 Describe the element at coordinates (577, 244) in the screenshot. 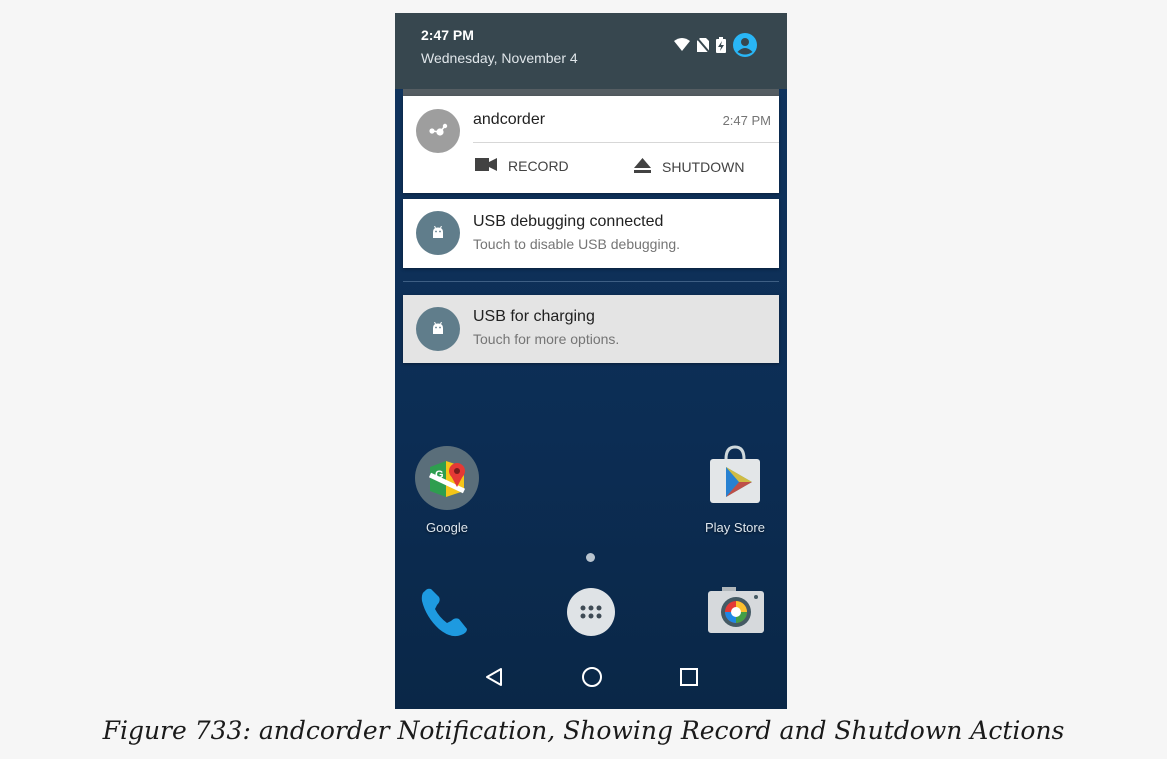

I see `notification-text: Touch to disable USB debugging.` at that location.